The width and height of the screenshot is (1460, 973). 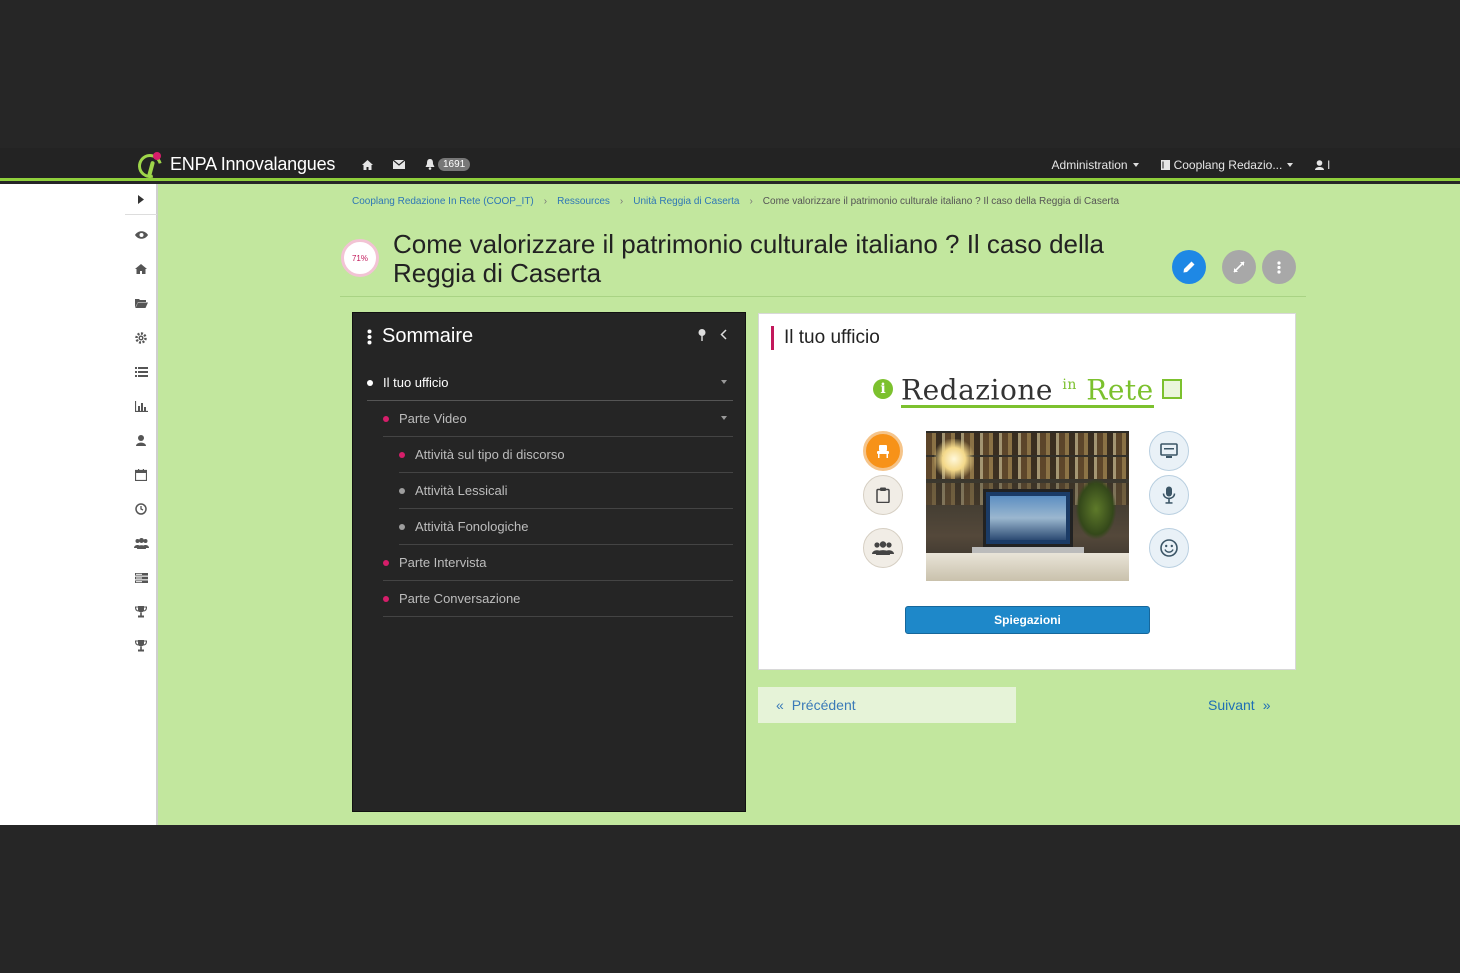 What do you see at coordinates (253, 164) in the screenshot?
I see `brand-name: ENPA Innovalangues` at bounding box center [253, 164].